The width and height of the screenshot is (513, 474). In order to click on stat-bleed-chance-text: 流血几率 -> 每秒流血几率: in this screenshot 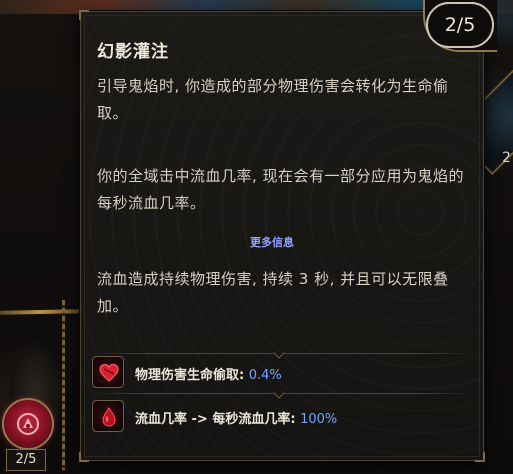, I will do `click(215, 419)`.